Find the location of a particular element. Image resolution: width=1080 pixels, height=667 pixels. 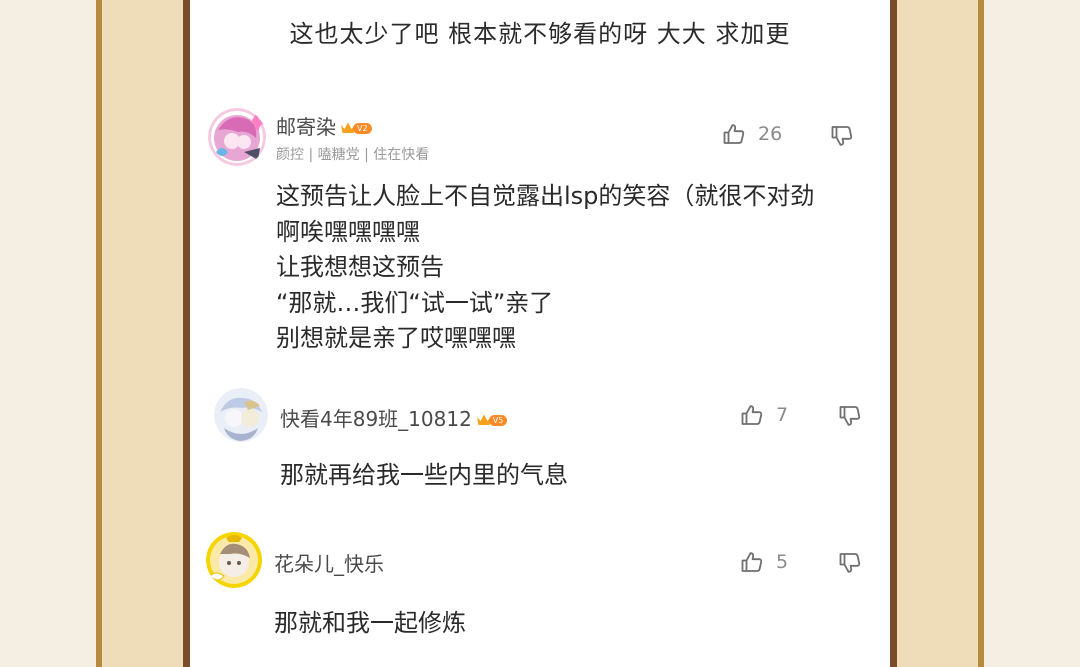

username-text: 花朵儿_快乐 is located at coordinates (329, 564).